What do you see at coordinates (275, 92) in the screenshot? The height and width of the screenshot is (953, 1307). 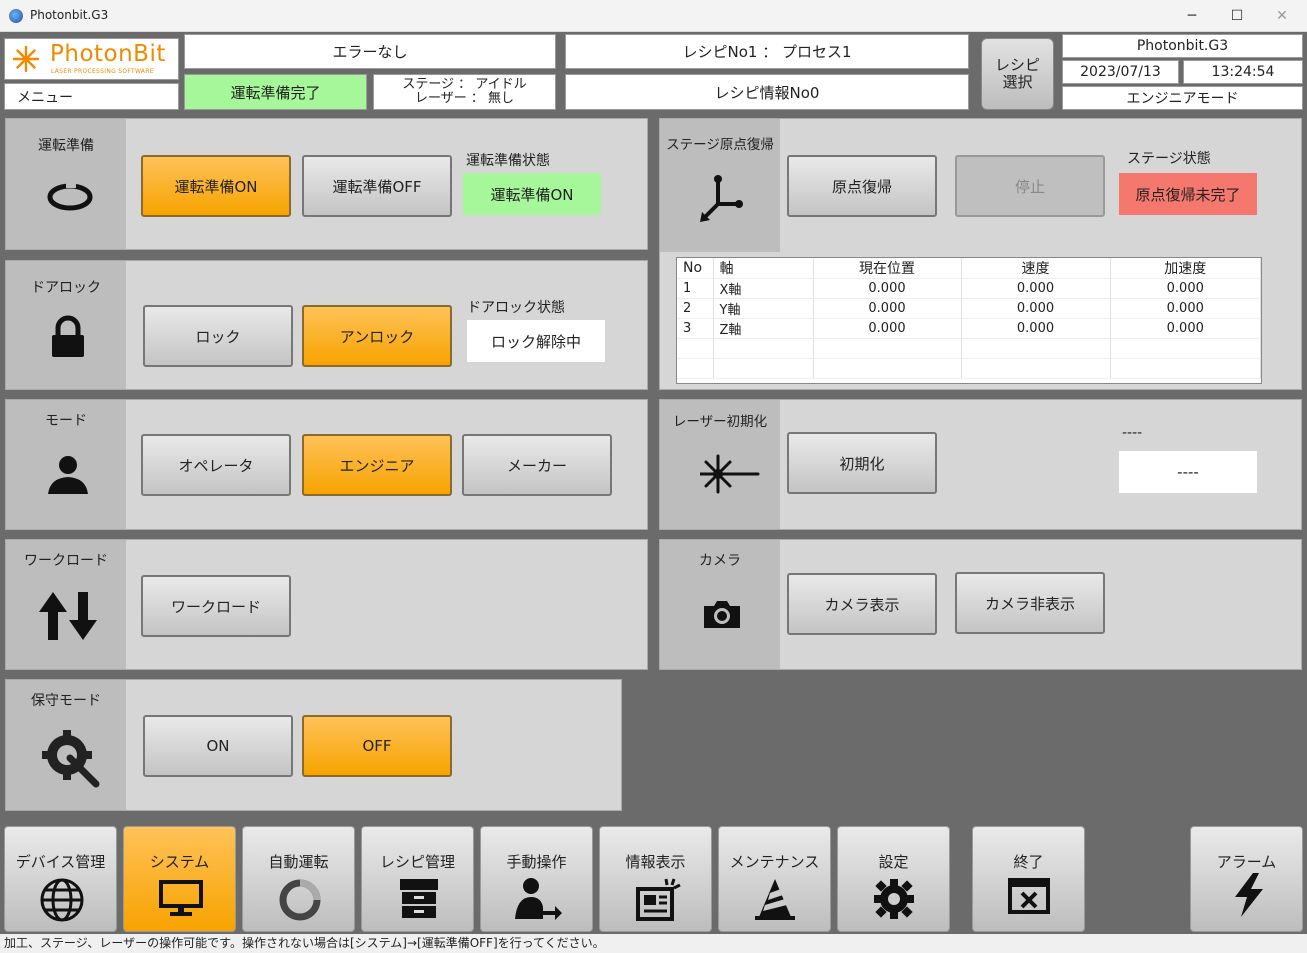 I see `run-ready-status: 運転準備完了` at bounding box center [275, 92].